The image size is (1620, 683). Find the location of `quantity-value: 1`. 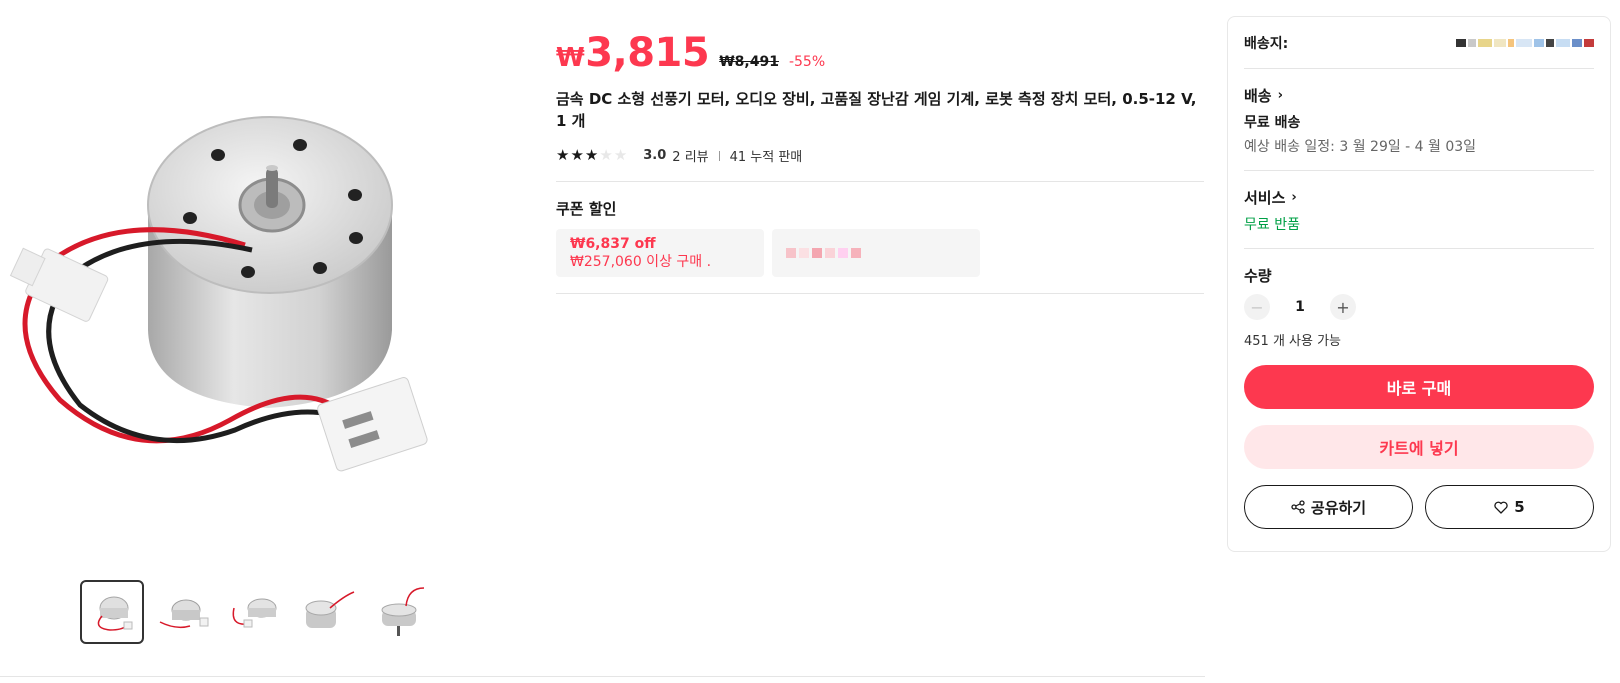

quantity-value: 1 is located at coordinates (1300, 307).